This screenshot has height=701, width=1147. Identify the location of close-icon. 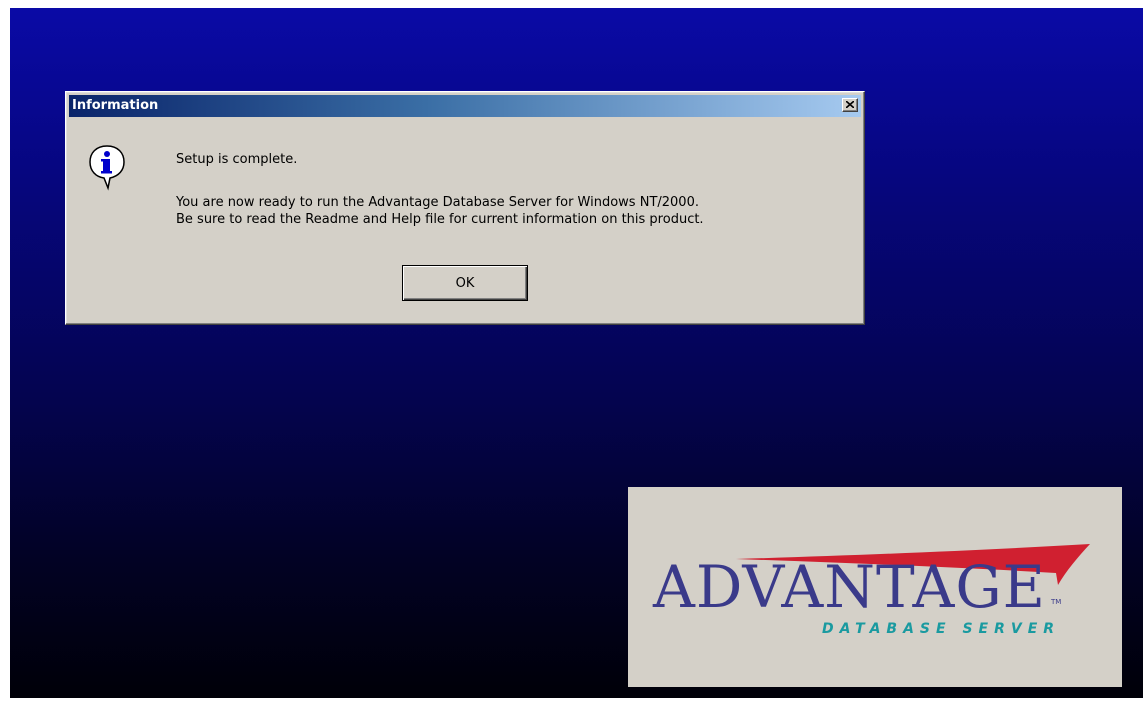
(850, 104).